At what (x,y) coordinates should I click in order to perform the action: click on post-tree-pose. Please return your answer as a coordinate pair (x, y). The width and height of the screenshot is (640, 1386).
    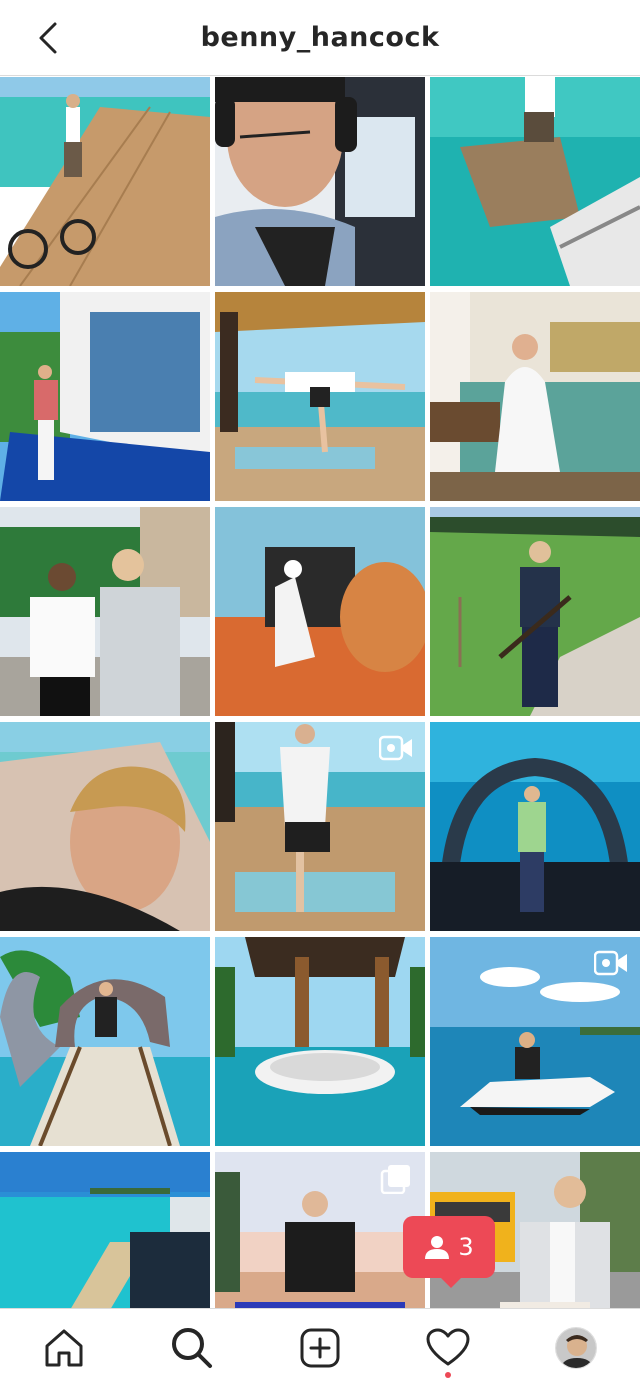
    Looking at the image, I should click on (320, 826).